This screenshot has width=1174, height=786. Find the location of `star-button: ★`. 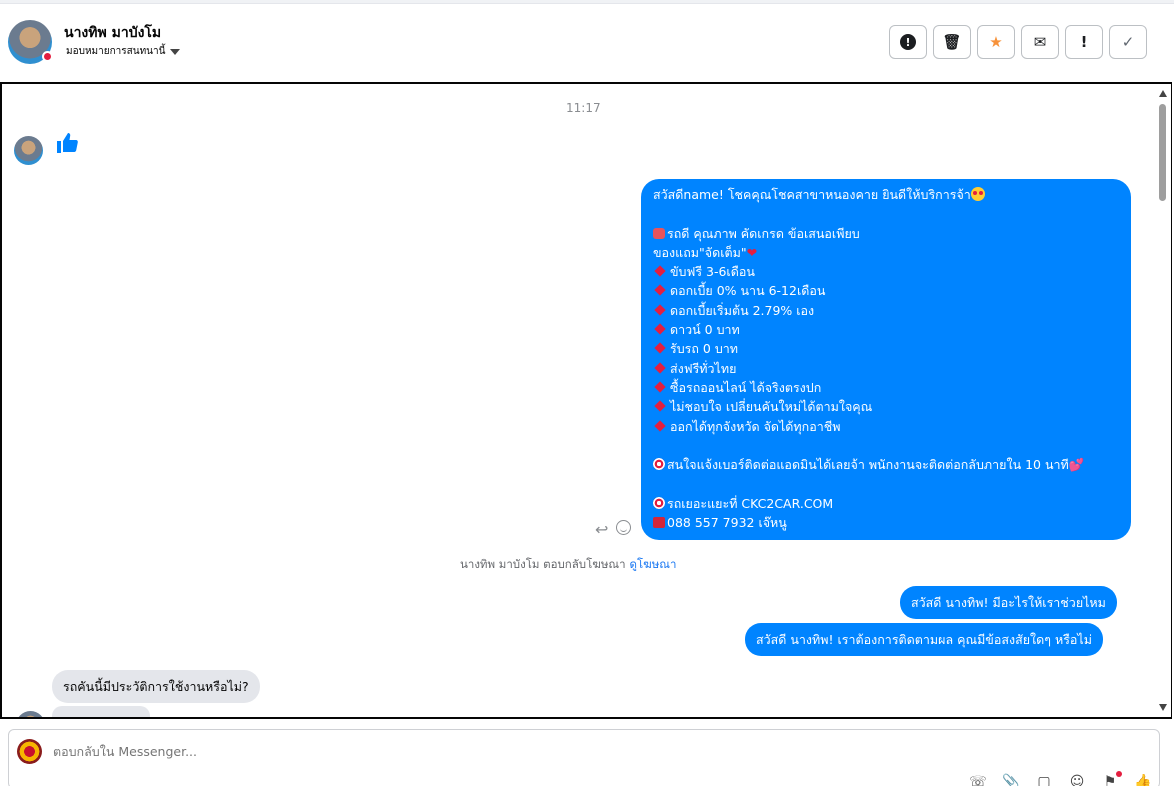

star-button: ★ is located at coordinates (996, 42).